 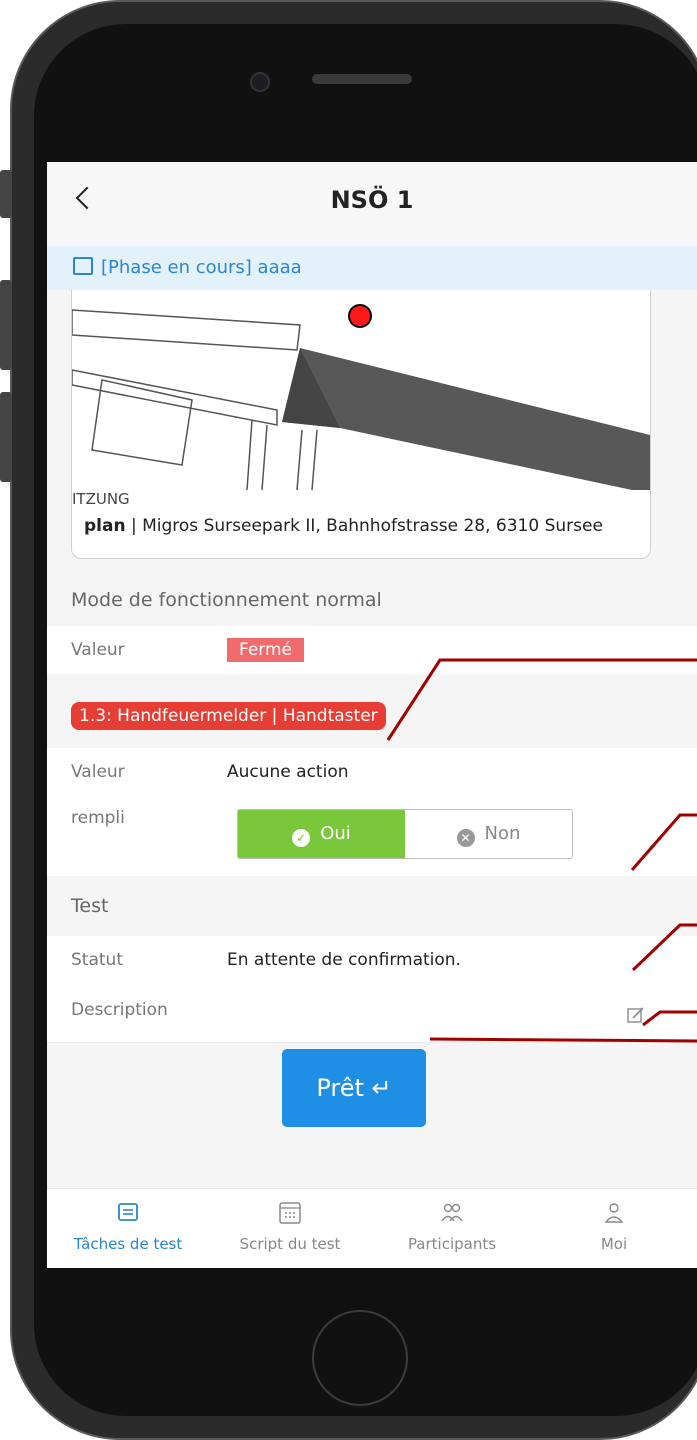 What do you see at coordinates (362, 79) in the screenshot?
I see `speaker-grille` at bounding box center [362, 79].